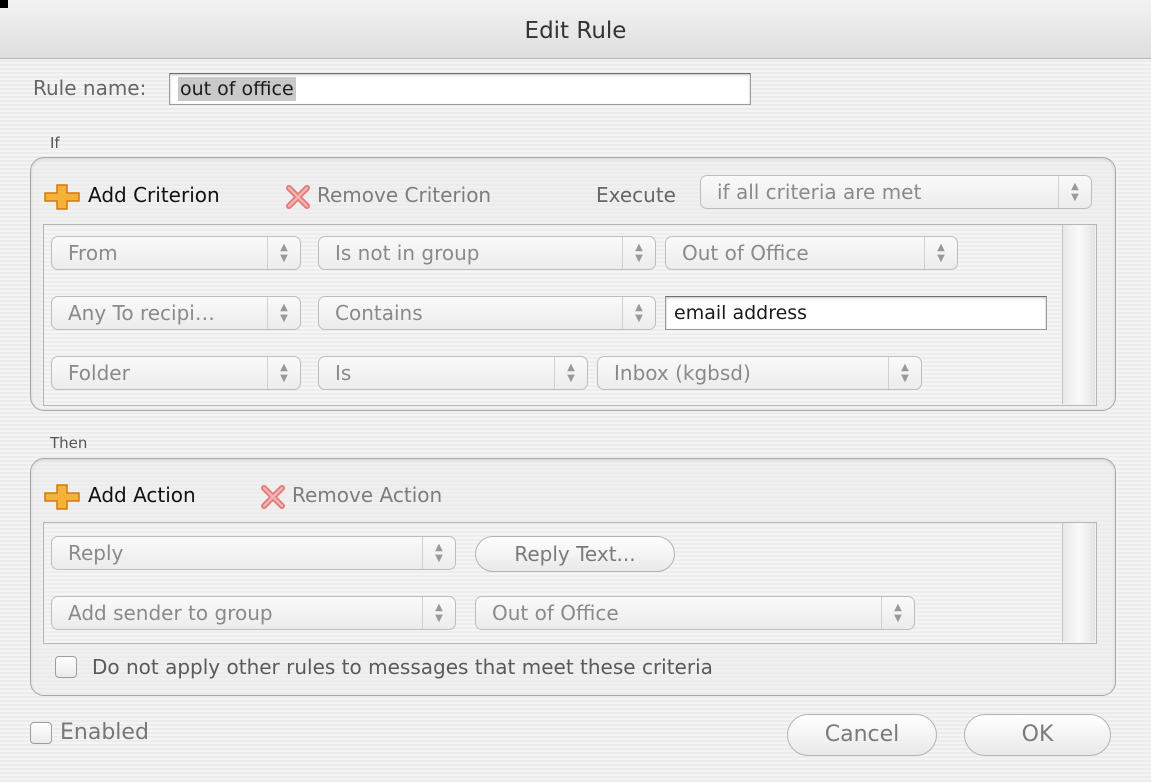 The image size is (1151, 782). I want to click on criterion-value-popup: Out of Office ▲ ▼, so click(811, 253).